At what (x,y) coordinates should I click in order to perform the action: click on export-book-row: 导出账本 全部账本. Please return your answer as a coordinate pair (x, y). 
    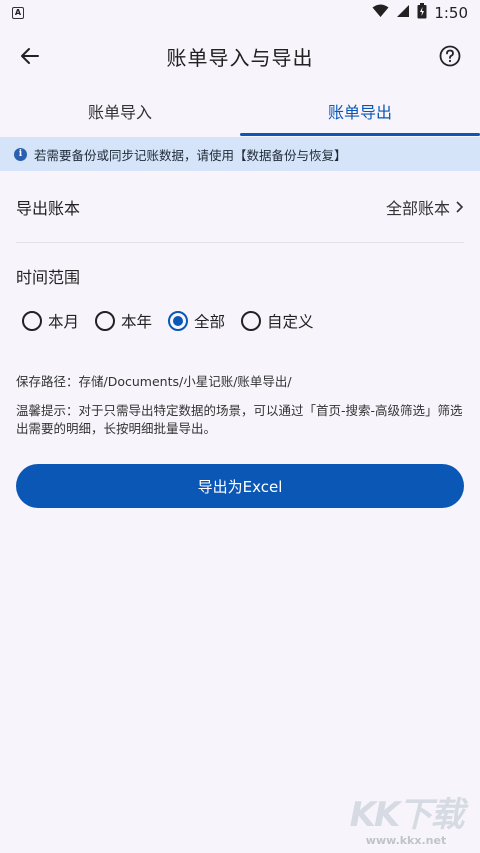
    Looking at the image, I should click on (240, 207).